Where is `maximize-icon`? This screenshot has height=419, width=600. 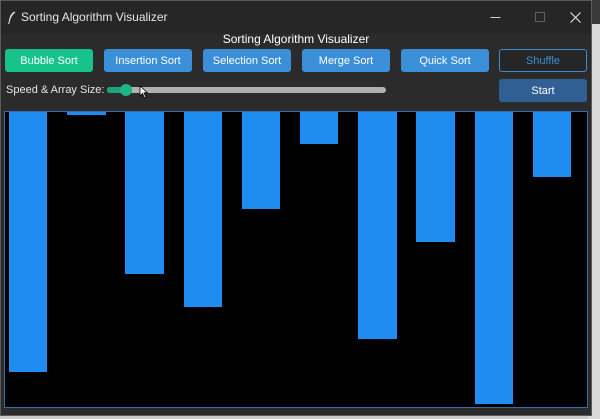
maximize-icon is located at coordinates (539, 17).